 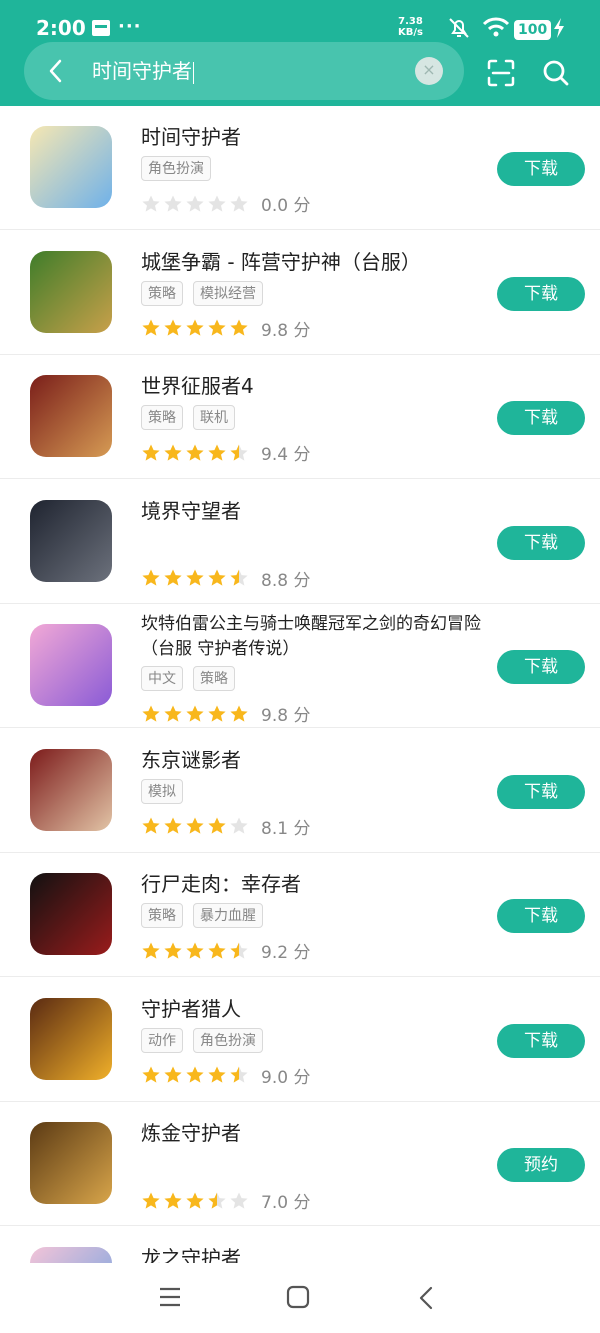 I want to click on list-item: 城堡争霸 - 阵营守护神（台服） 策略 模拟经营 9.8 分 下载, so click(x=300, y=293).